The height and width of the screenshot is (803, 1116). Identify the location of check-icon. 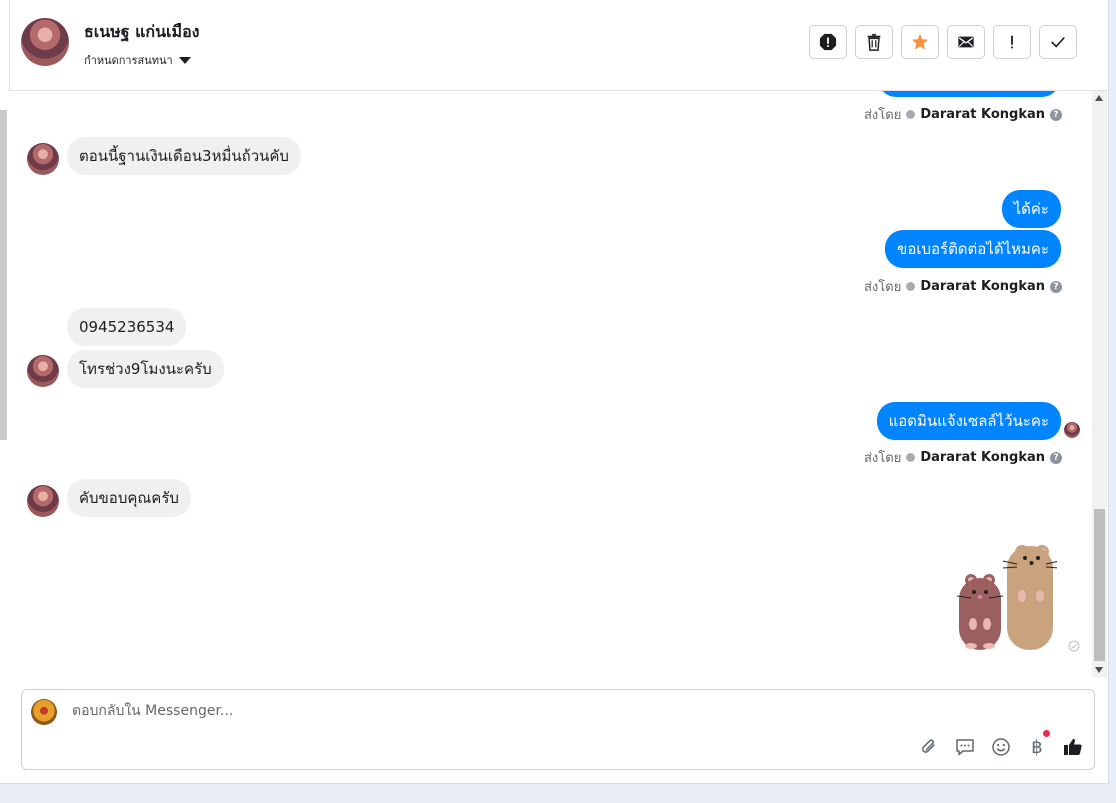
(1058, 42).